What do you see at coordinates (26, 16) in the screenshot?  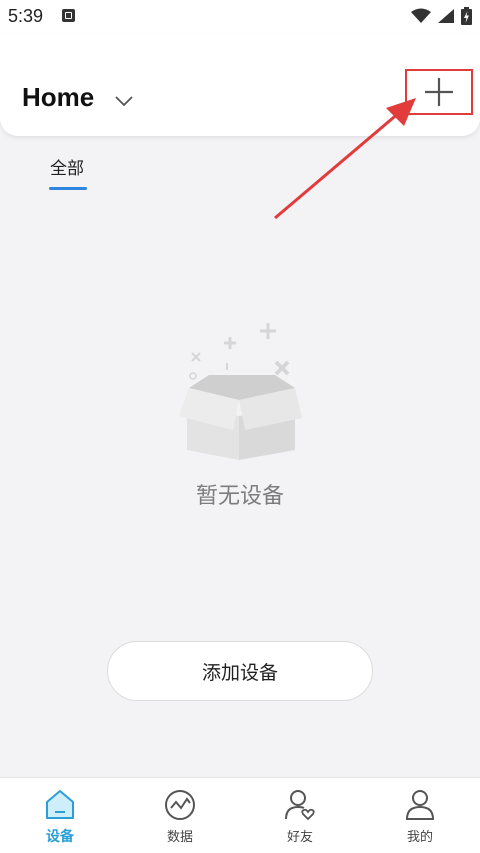 I see `status-time: 5:39` at bounding box center [26, 16].